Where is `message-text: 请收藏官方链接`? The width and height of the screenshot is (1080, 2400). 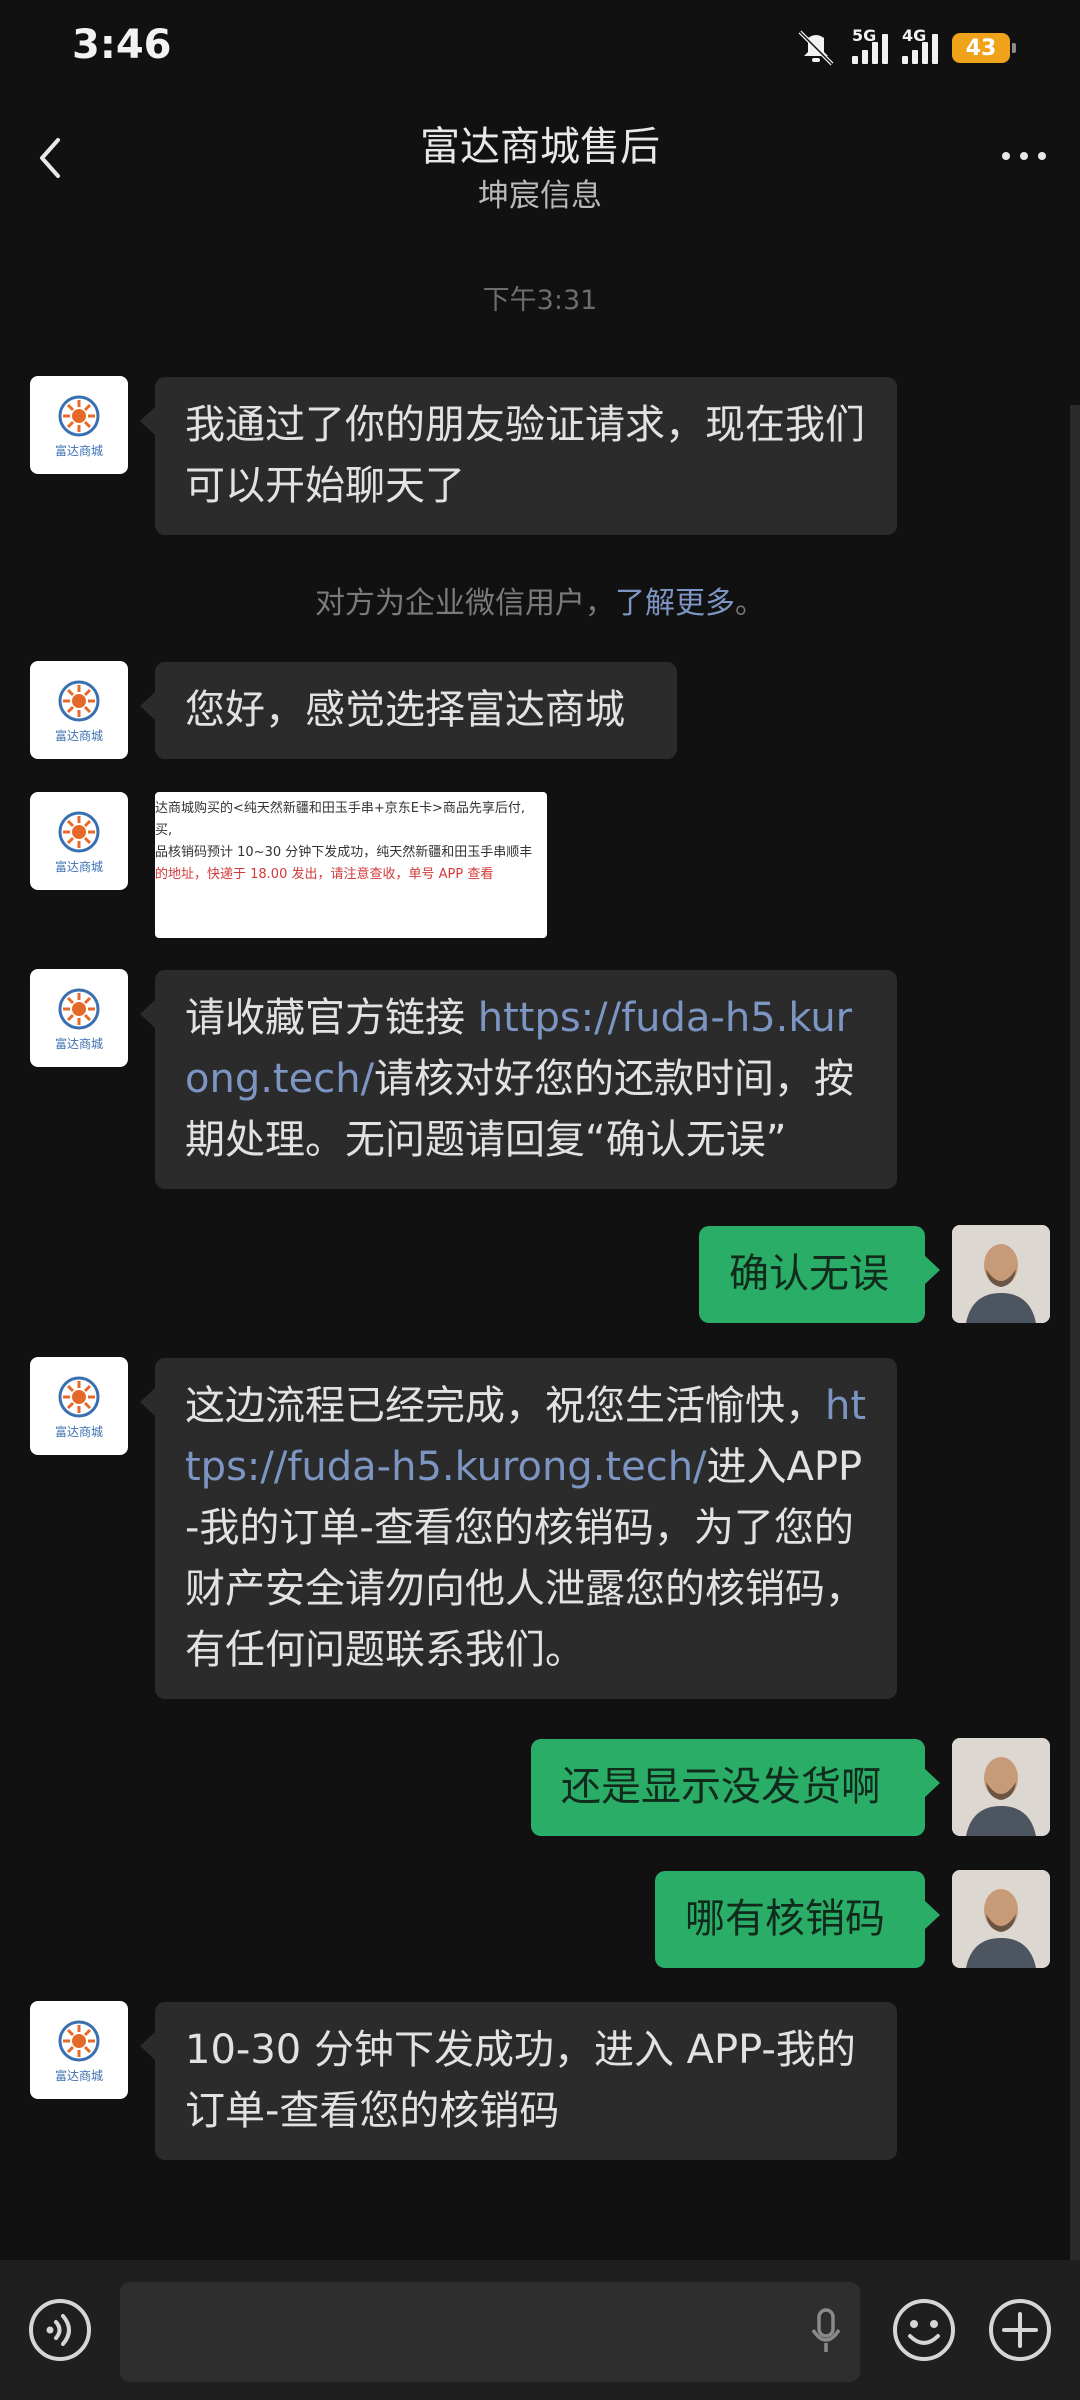 message-text: 请收藏官方链接 is located at coordinates (331, 1018).